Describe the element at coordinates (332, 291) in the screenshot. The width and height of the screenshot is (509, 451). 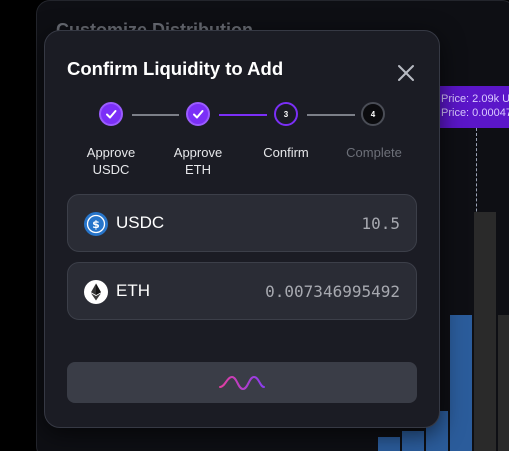
I see `token-amount: 0.007346995492` at that location.